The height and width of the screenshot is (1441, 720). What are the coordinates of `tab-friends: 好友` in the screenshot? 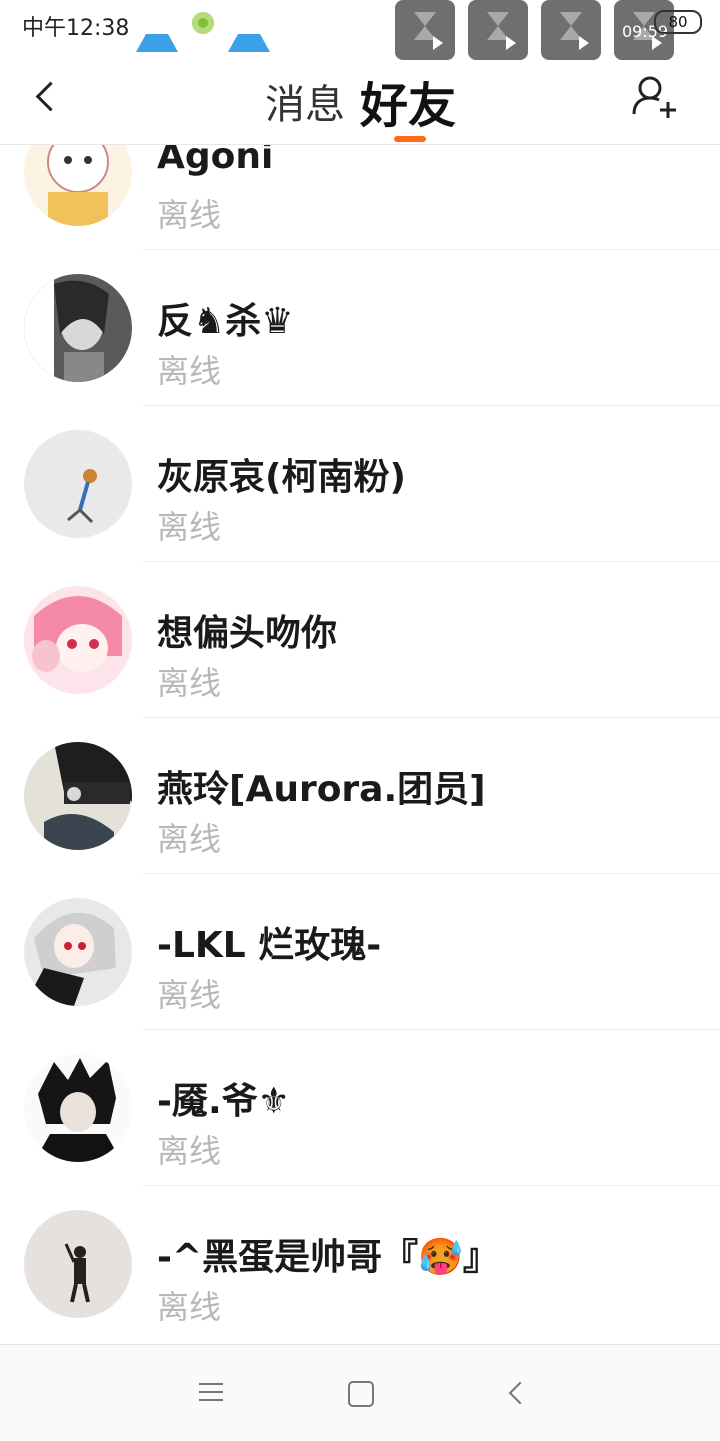 It's located at (408, 101).